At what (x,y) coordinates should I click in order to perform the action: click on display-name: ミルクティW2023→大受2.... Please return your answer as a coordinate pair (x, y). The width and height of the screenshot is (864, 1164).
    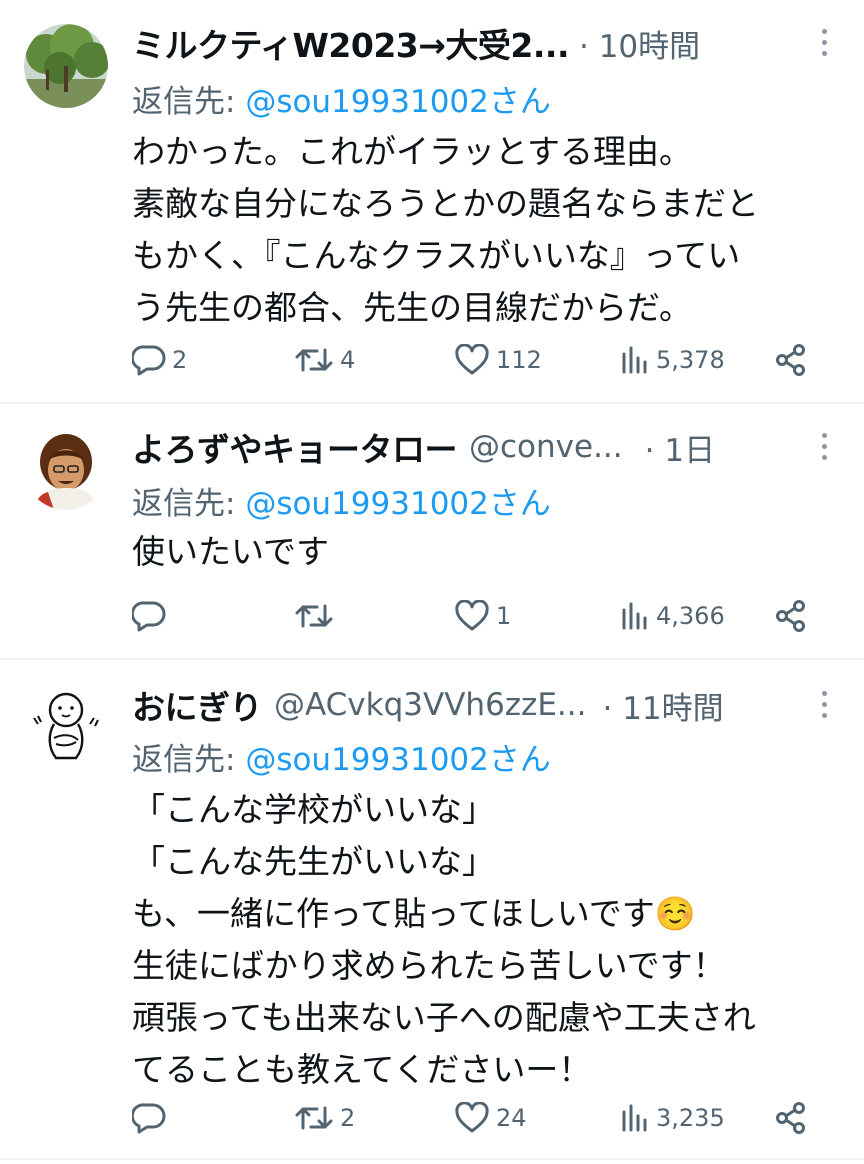
    Looking at the image, I should click on (351, 43).